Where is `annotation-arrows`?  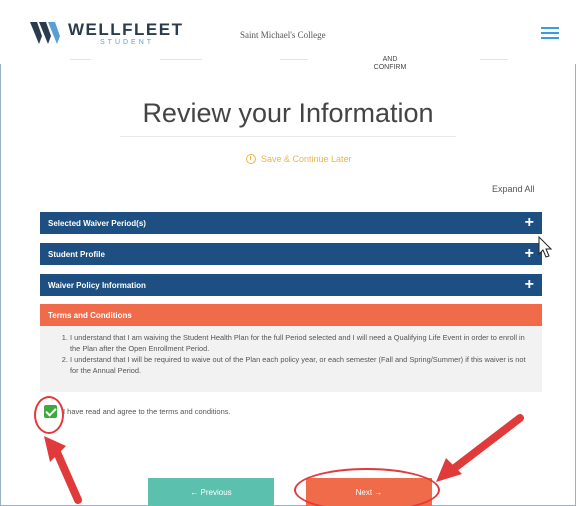
annotation-arrows is located at coordinates (284, 459).